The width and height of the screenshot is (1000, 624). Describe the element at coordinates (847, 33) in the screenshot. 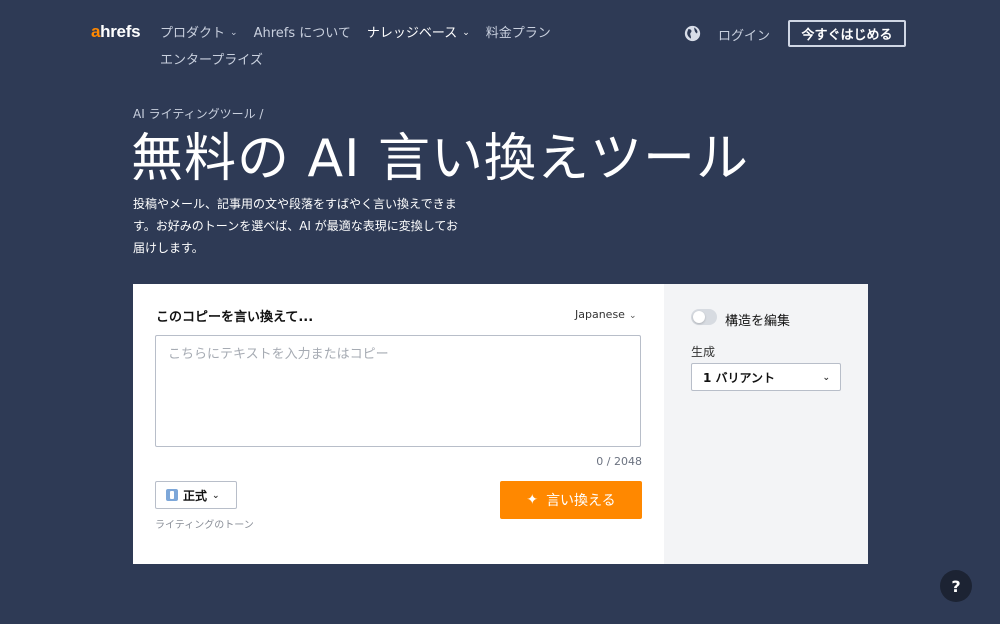

I see `get-started-button: 今すぐはじめる` at that location.